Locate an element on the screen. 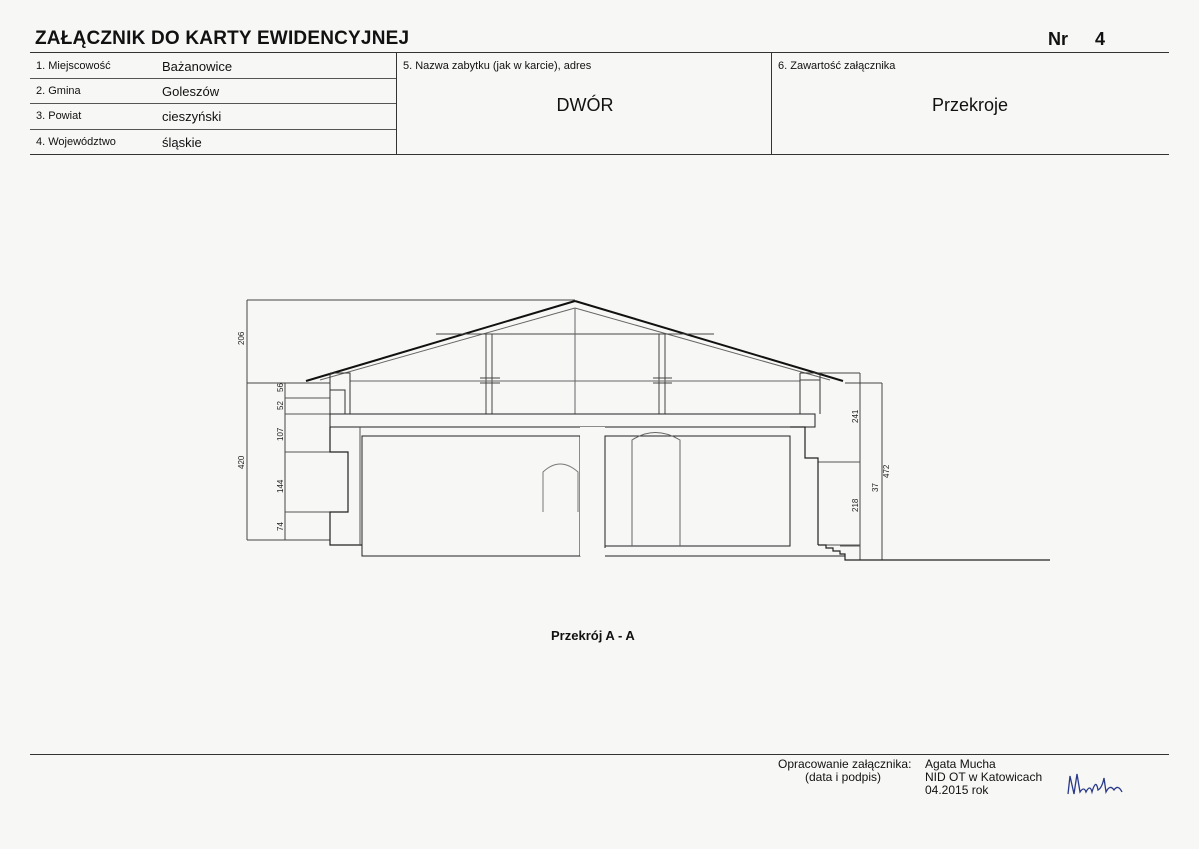 The width and height of the screenshot is (1199, 849). ground-line is located at coordinates (934, 552).